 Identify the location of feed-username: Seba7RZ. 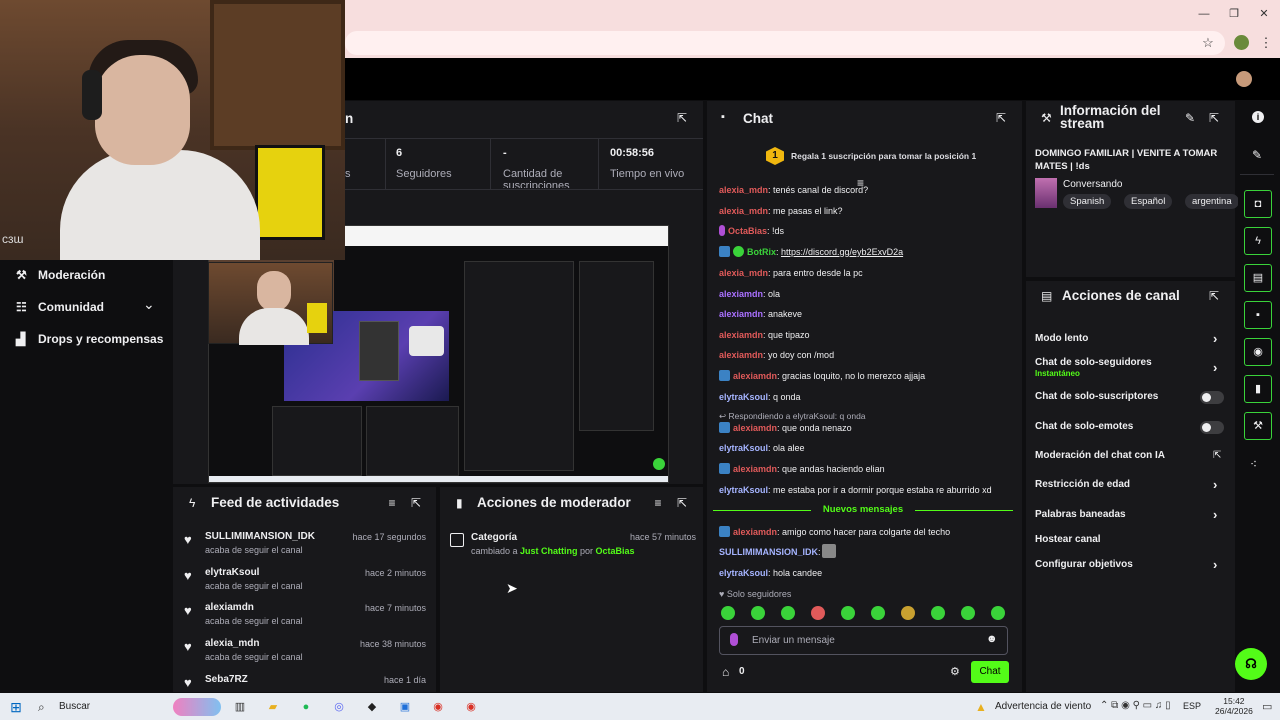
(226, 679).